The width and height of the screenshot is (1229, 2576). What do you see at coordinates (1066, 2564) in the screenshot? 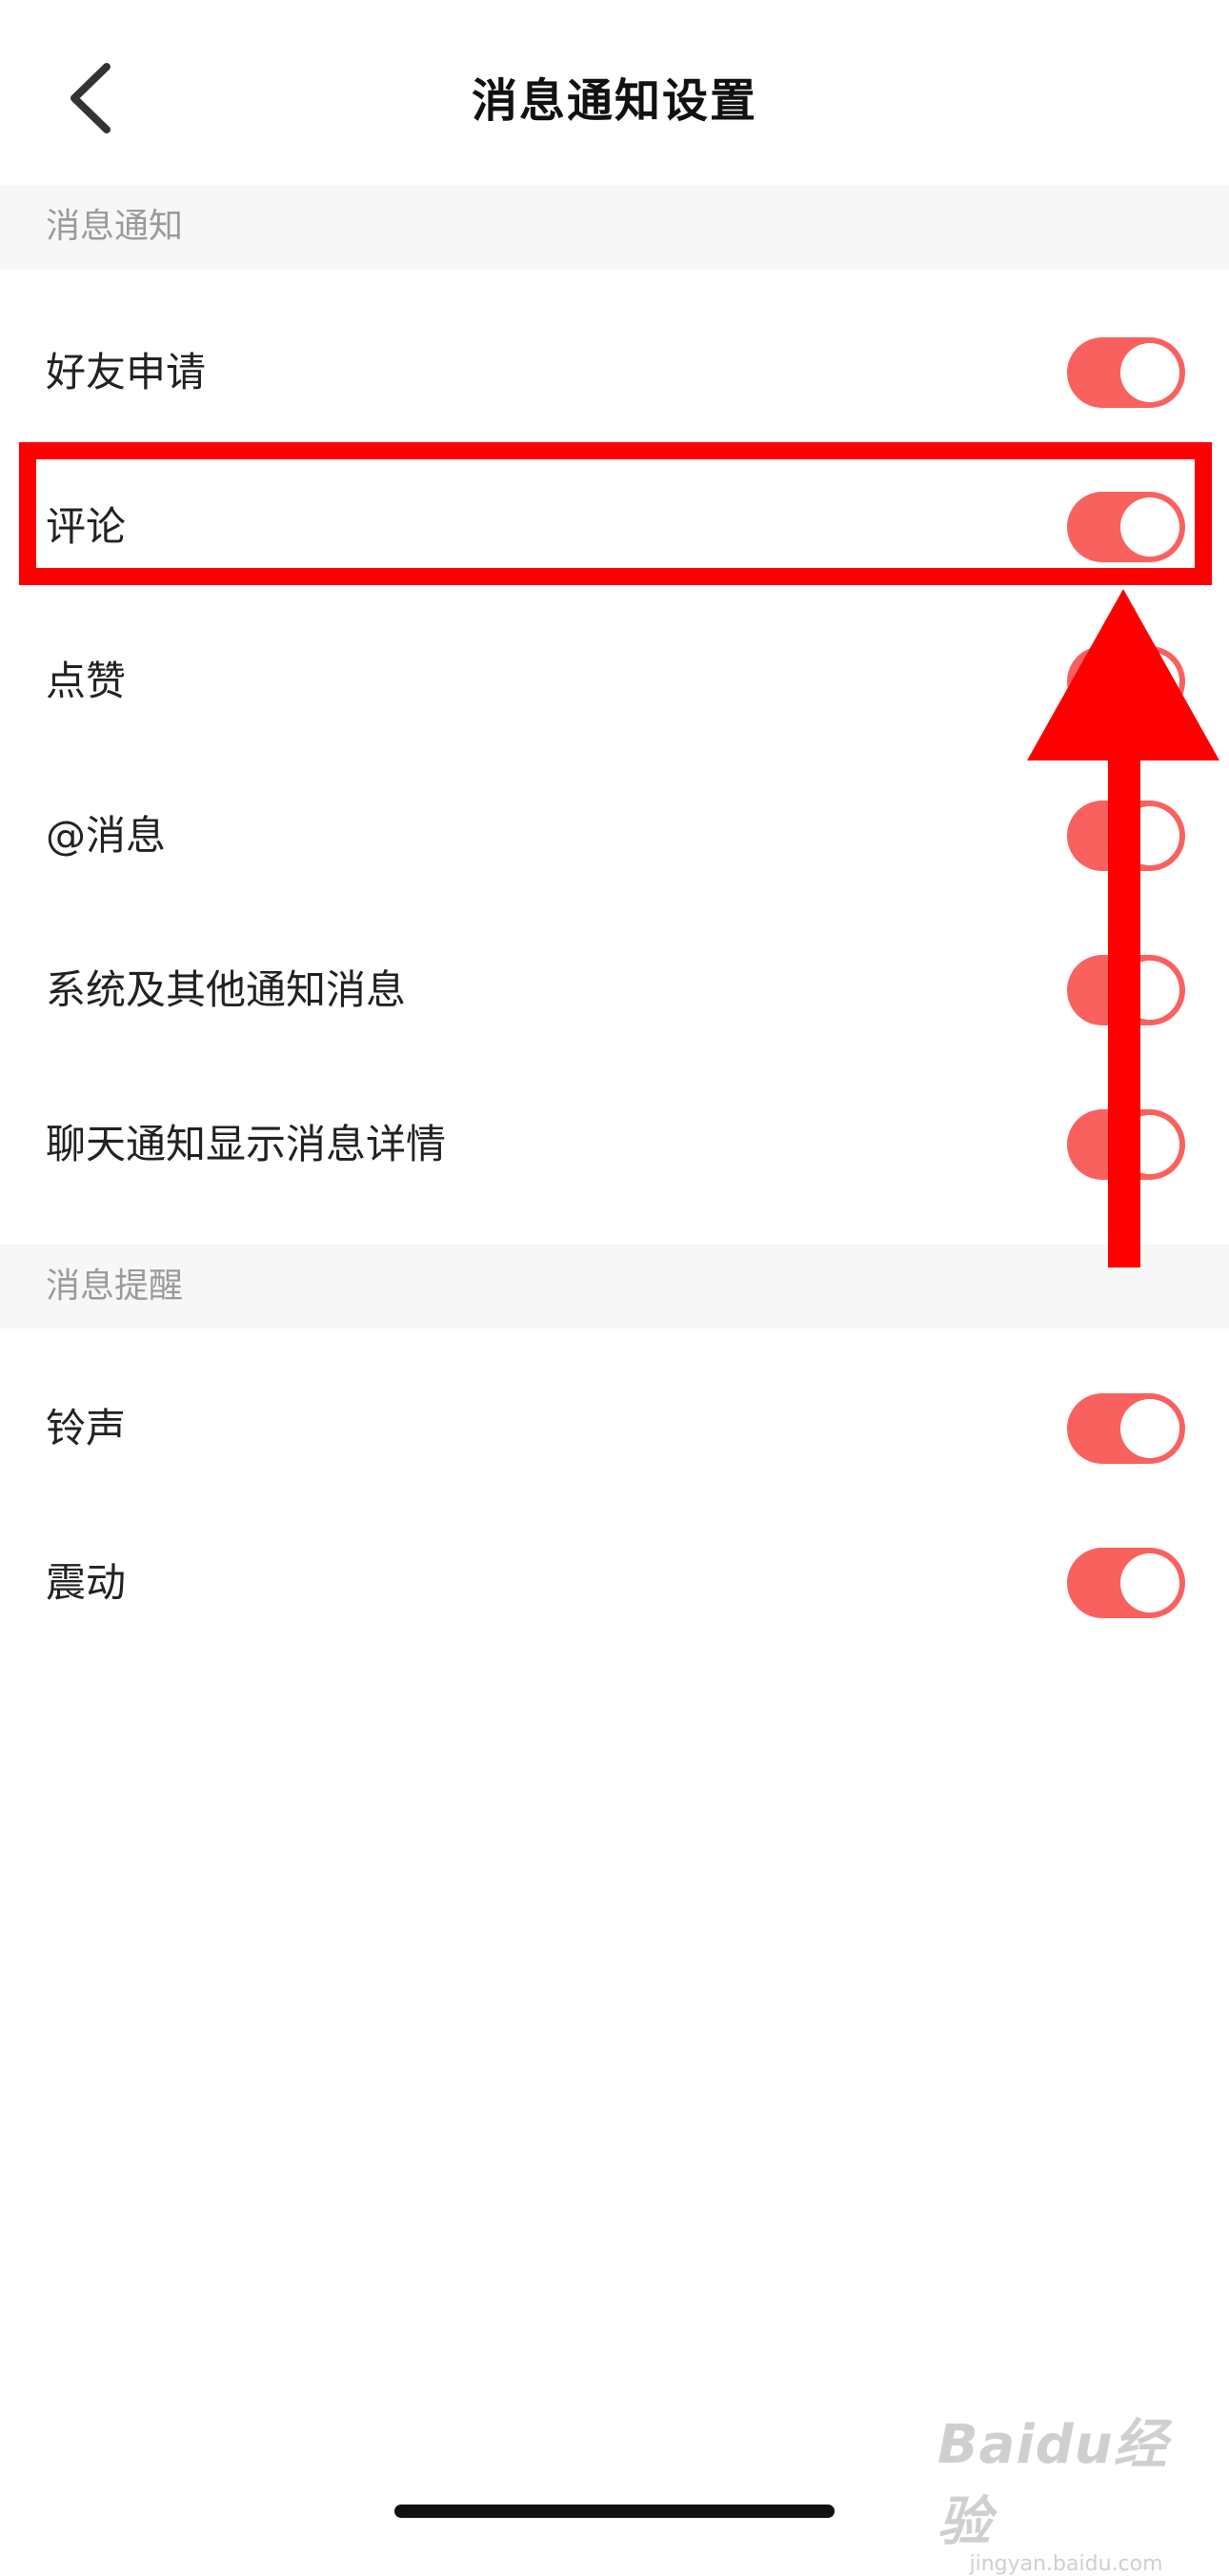
I see `watermark-subtext: jingyan.baidu.com` at bounding box center [1066, 2564].